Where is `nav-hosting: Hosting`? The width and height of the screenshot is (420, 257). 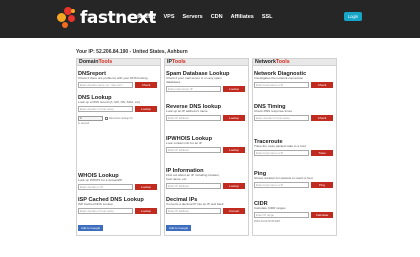
nav-hosting: Hosting is located at coordinates (145, 17).